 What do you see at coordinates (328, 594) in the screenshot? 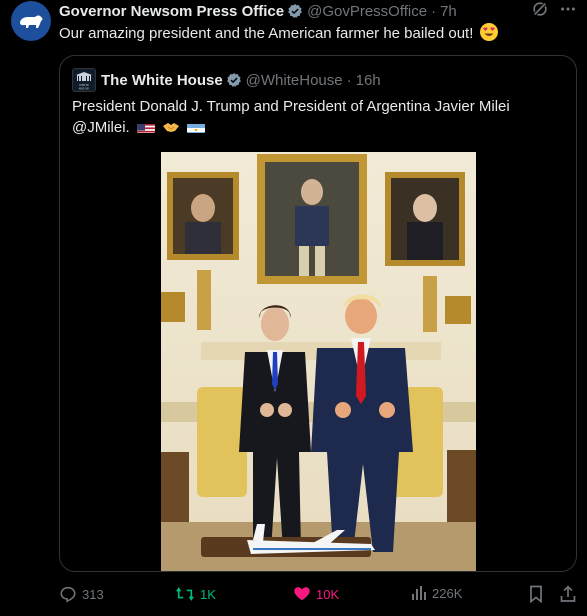
I see `like-count: 10K` at bounding box center [328, 594].